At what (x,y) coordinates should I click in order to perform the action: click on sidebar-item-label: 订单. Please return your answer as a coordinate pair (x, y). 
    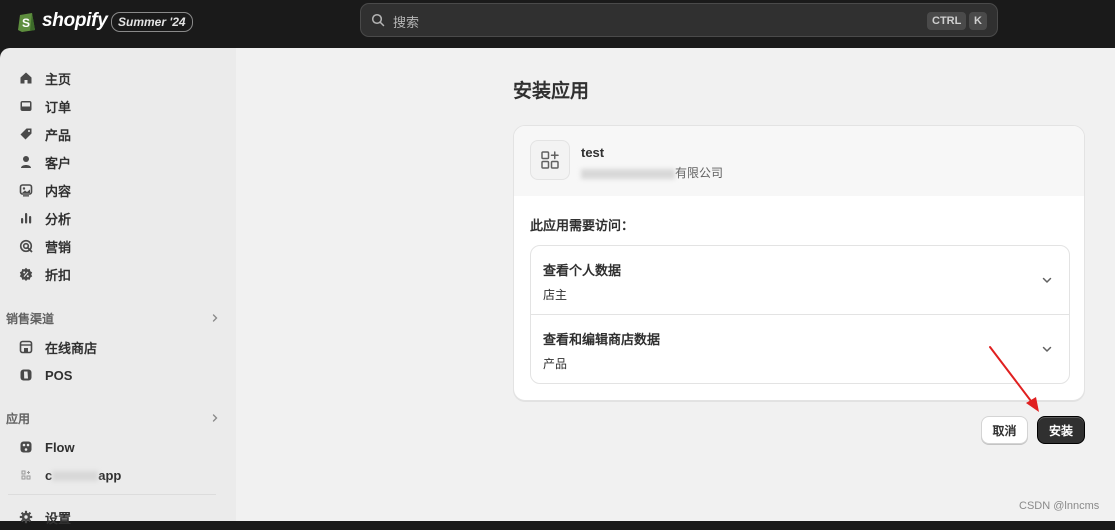
    Looking at the image, I should click on (58, 107).